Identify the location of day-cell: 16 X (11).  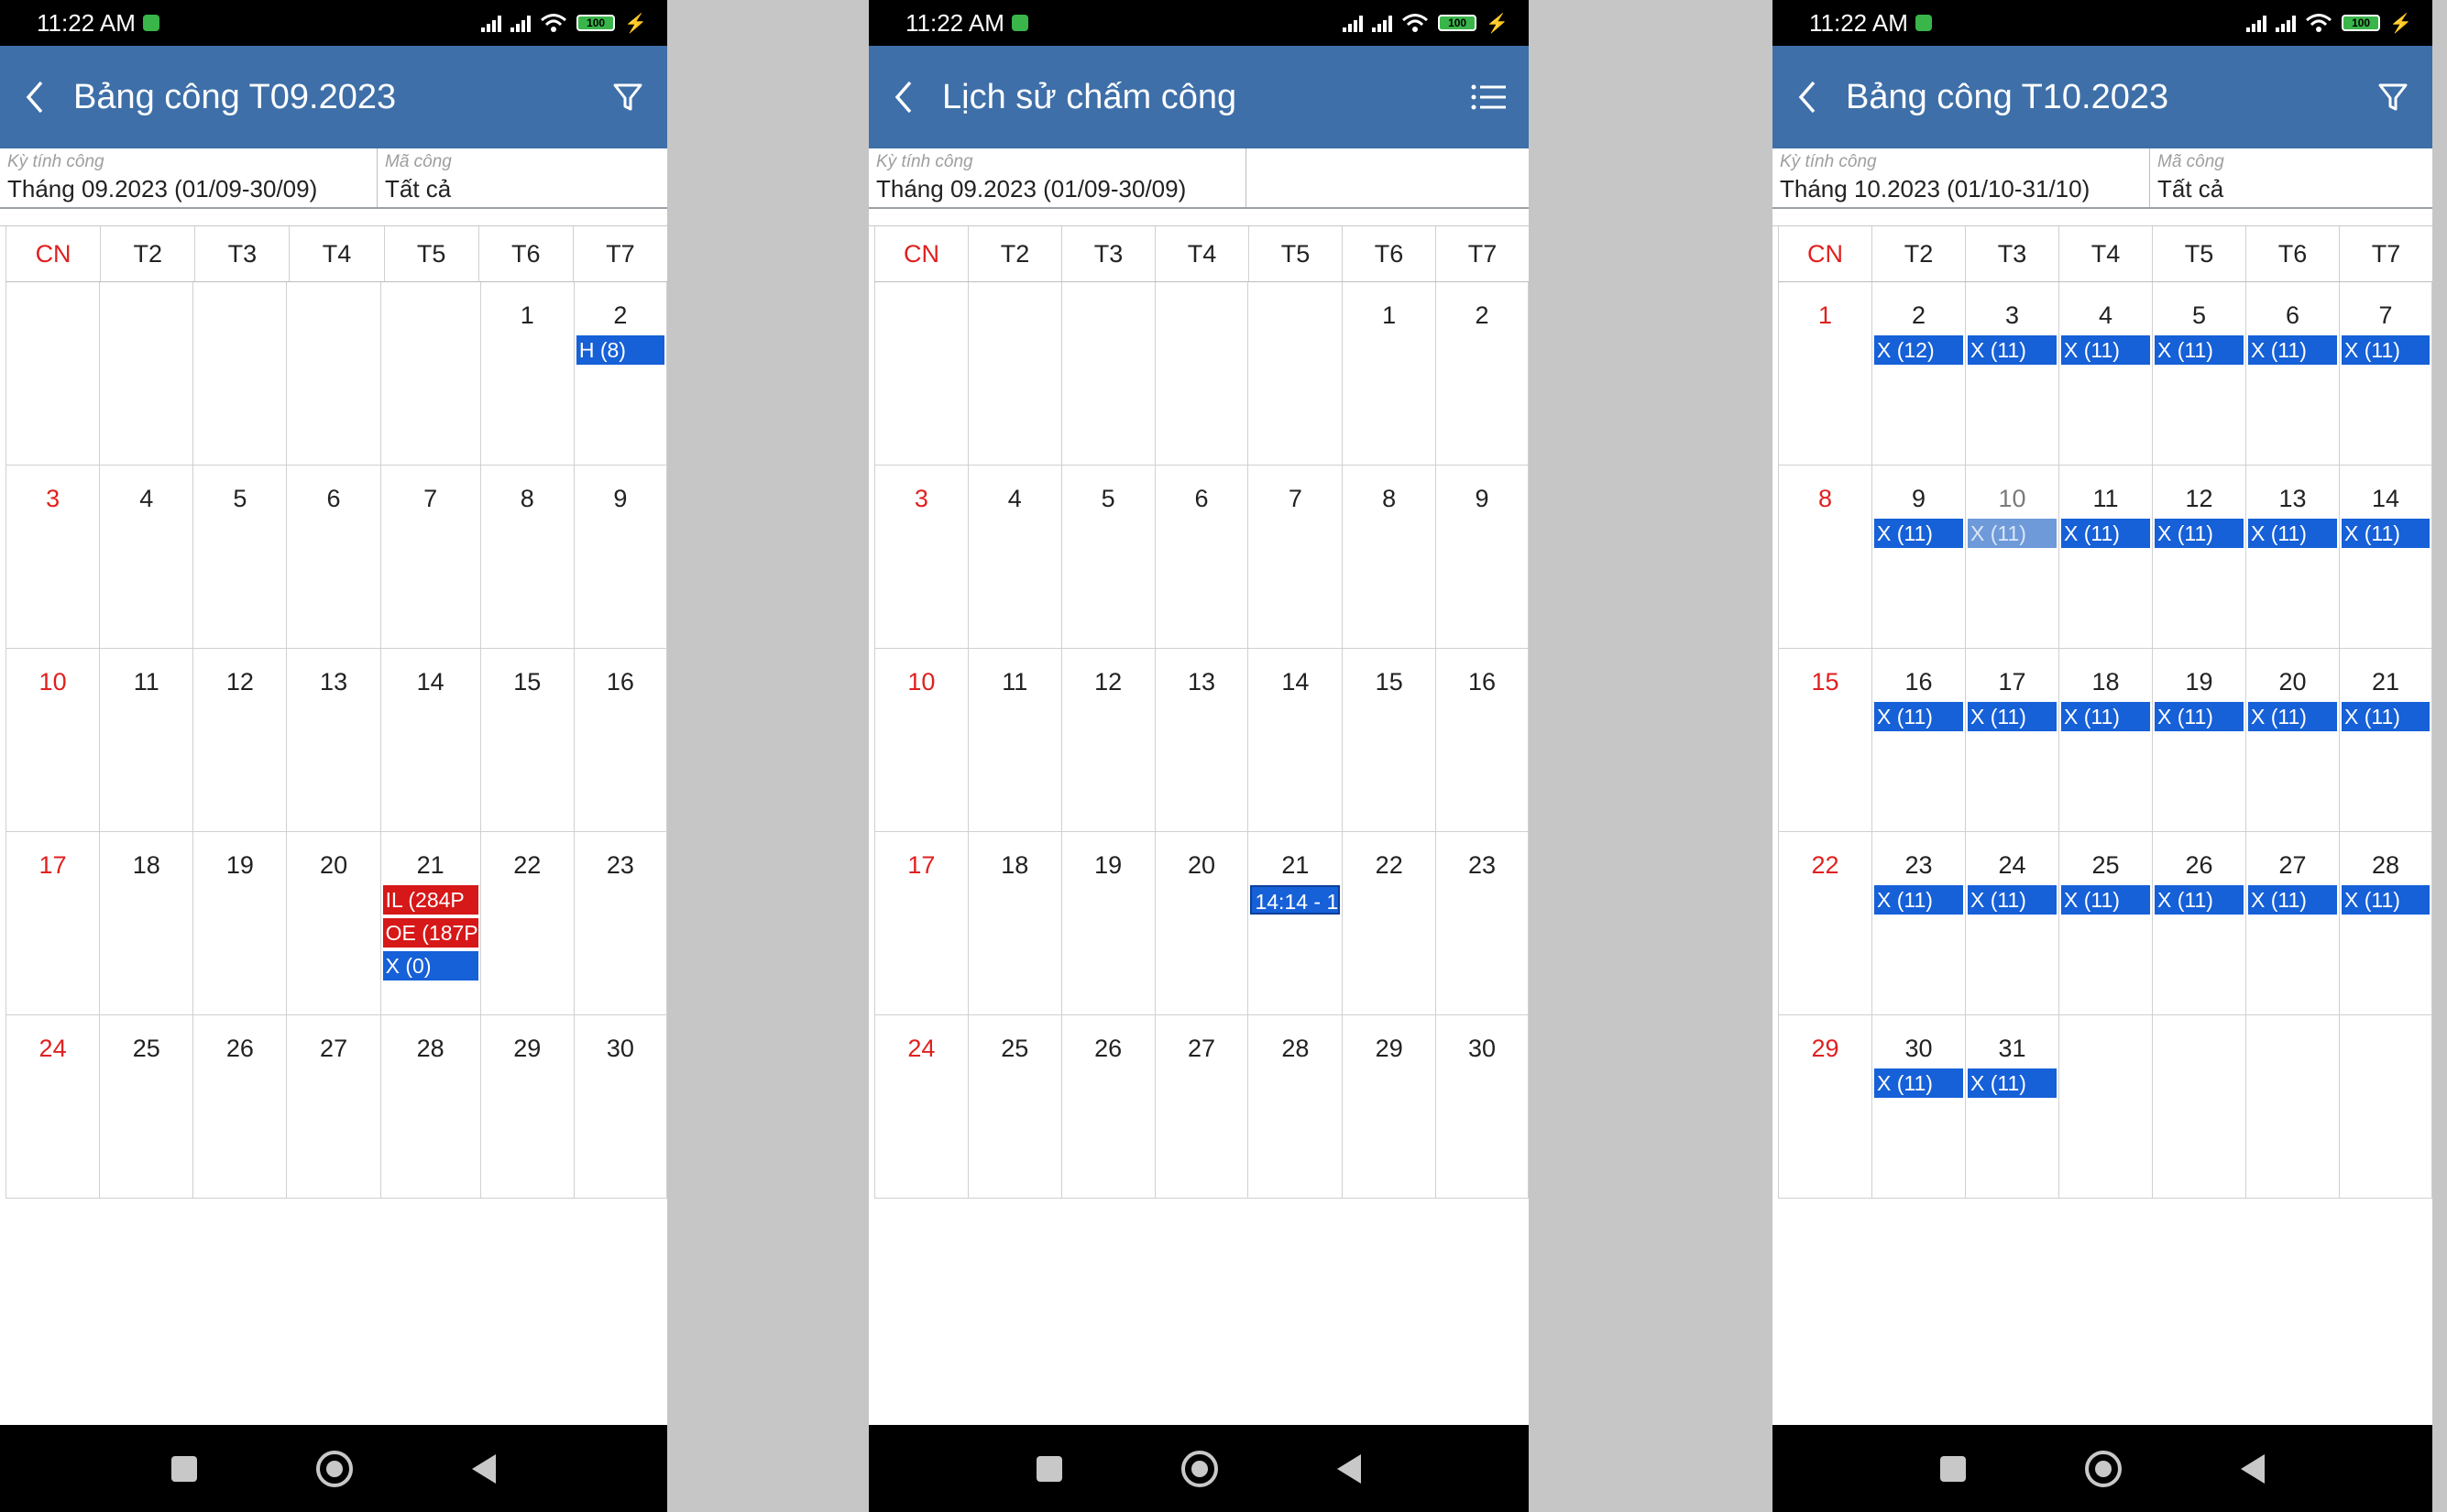
(1918, 740).